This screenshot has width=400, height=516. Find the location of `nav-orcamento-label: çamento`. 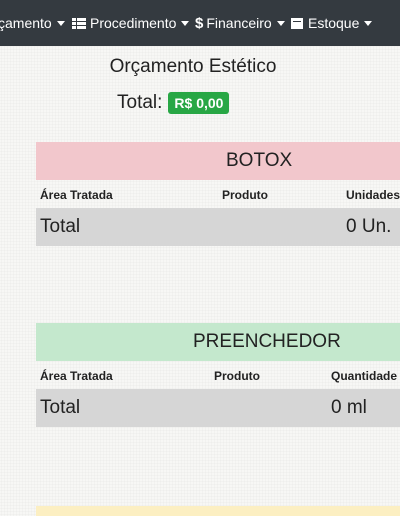

nav-orcamento-label: çamento is located at coordinates (26, 23).